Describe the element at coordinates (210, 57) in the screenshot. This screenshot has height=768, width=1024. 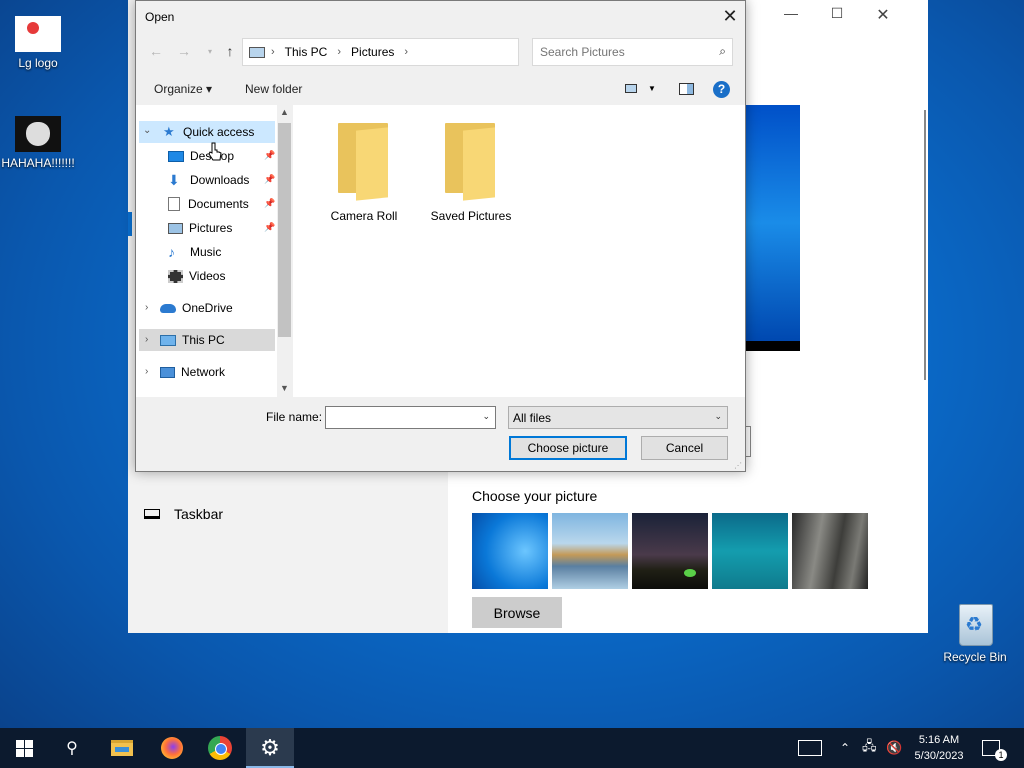
I see `recent-locations-button: ▾` at that location.